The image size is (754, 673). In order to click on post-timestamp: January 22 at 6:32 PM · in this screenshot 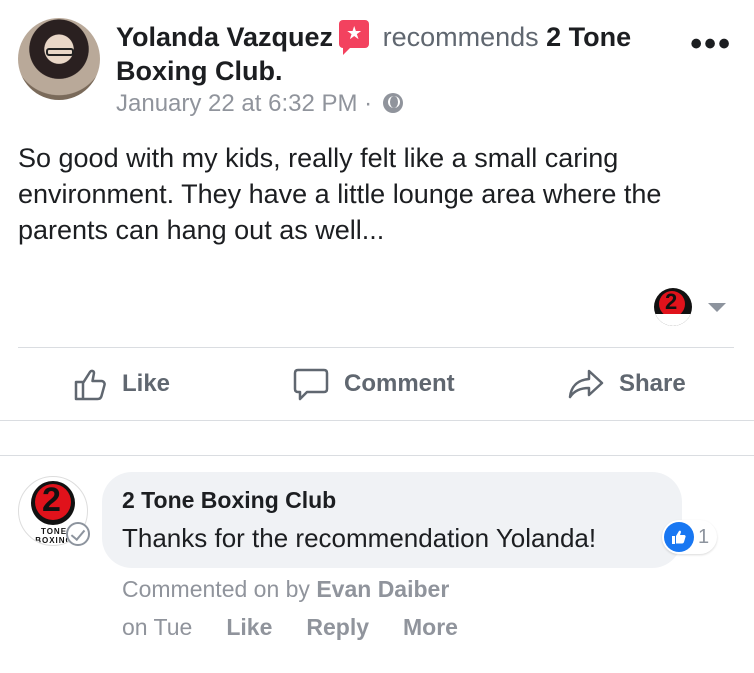, I will do `click(259, 104)`.